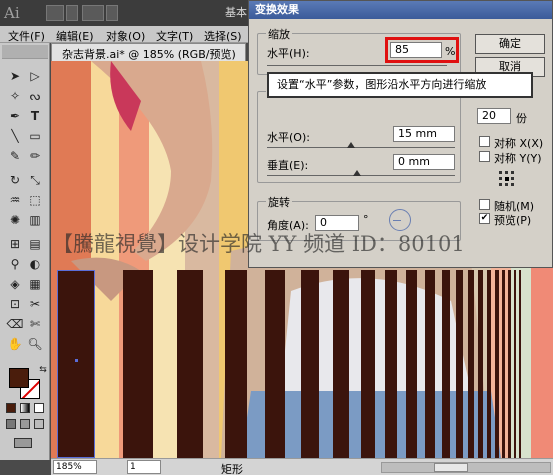 This screenshot has width=553, height=475. I want to click on pencil-tool-icon: ✏, so click(35, 156).